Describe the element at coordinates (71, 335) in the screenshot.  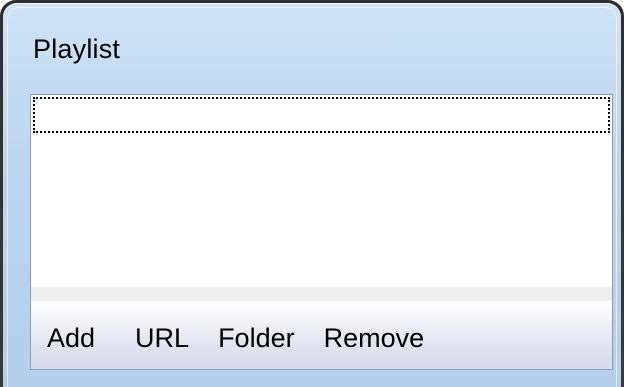
I see `add-button: Add` at that location.